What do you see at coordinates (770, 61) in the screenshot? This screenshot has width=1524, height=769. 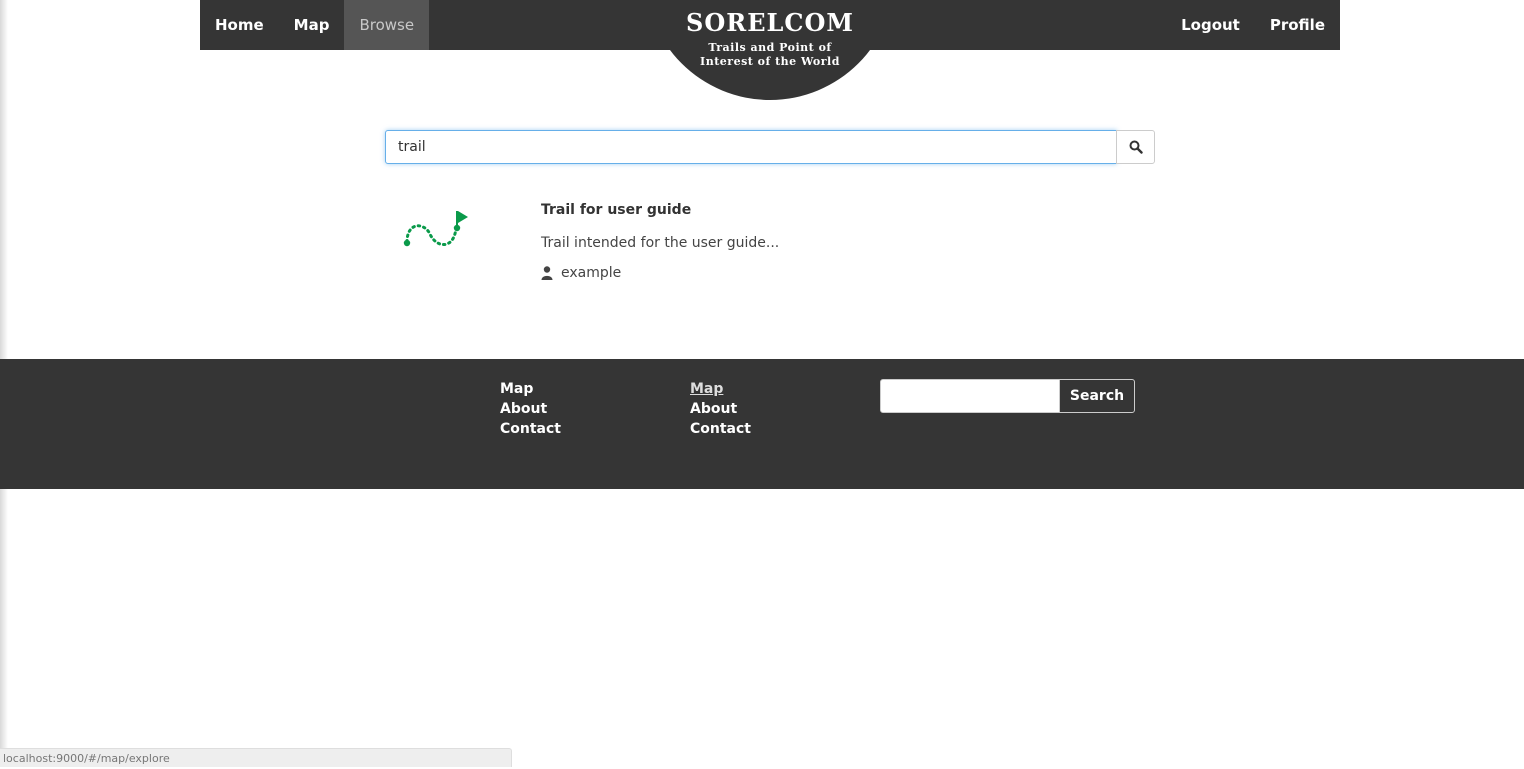 I see `logo-subtitle-line2: Interest of the World` at bounding box center [770, 61].